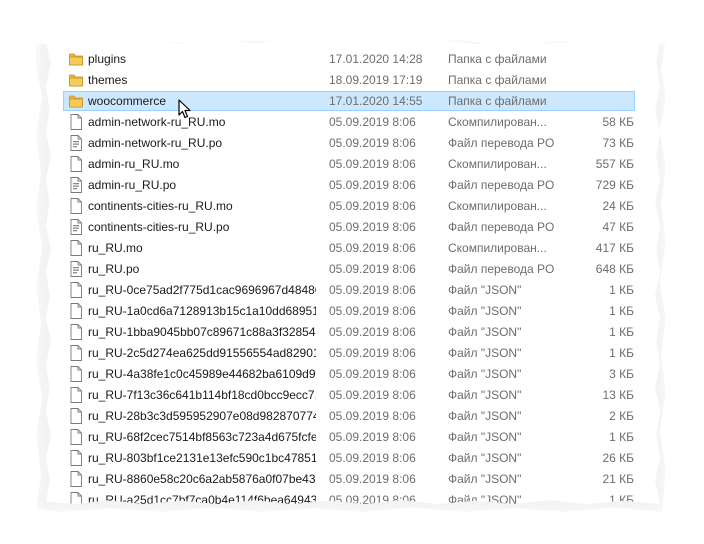 Image resolution: width=704 pixels, height=544 pixels. What do you see at coordinates (618, 479) in the screenshot?
I see `file-size: 21 КБ` at bounding box center [618, 479].